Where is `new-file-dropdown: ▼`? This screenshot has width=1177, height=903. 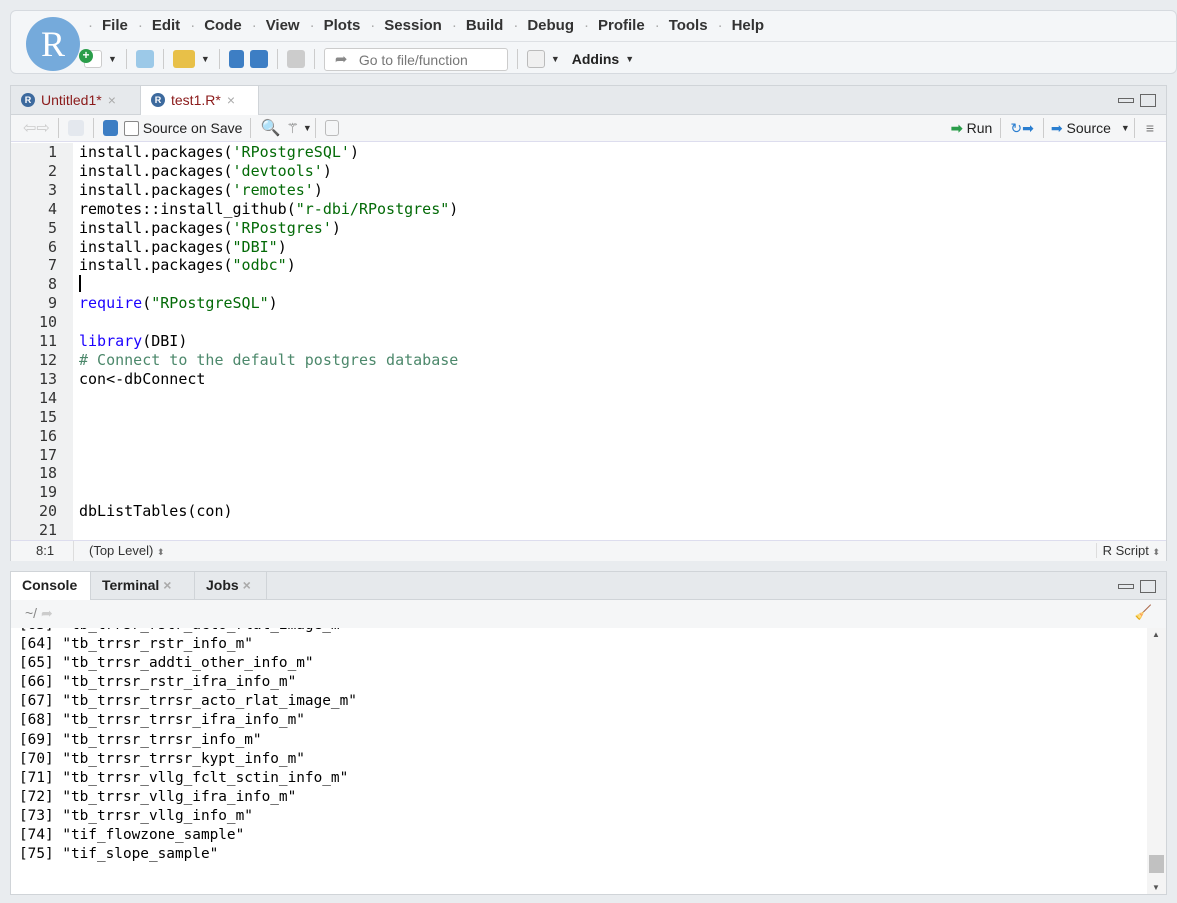
new-file-dropdown: ▼ is located at coordinates (112, 59).